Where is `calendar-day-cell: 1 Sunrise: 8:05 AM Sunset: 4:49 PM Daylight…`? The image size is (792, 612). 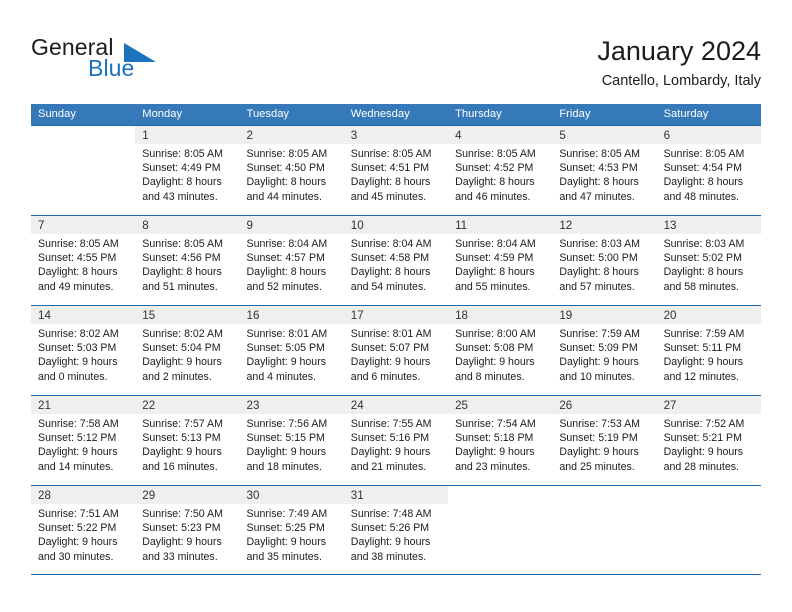
calendar-day-cell: 1 Sunrise: 8:05 AM Sunset: 4:49 PM Daylight… is located at coordinates (187, 170).